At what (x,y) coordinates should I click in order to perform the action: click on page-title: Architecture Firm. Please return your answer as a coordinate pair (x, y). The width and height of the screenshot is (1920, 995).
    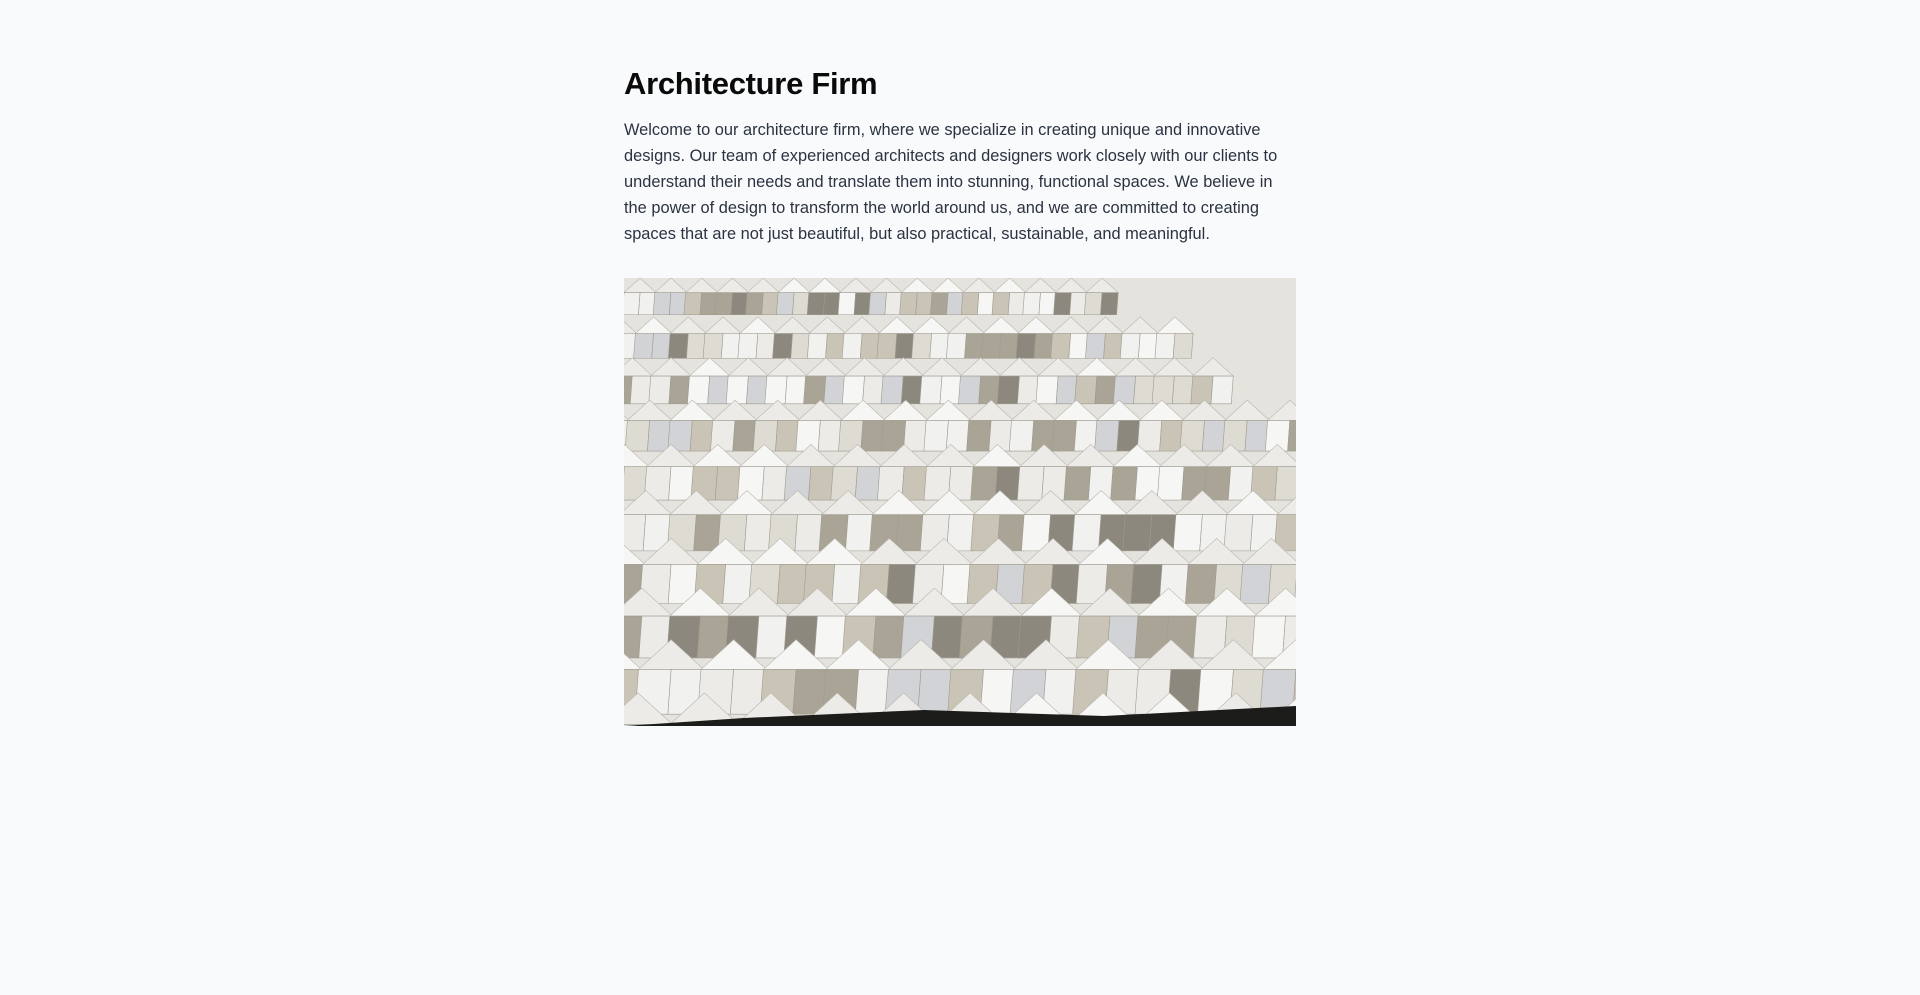
    Looking at the image, I should click on (751, 83).